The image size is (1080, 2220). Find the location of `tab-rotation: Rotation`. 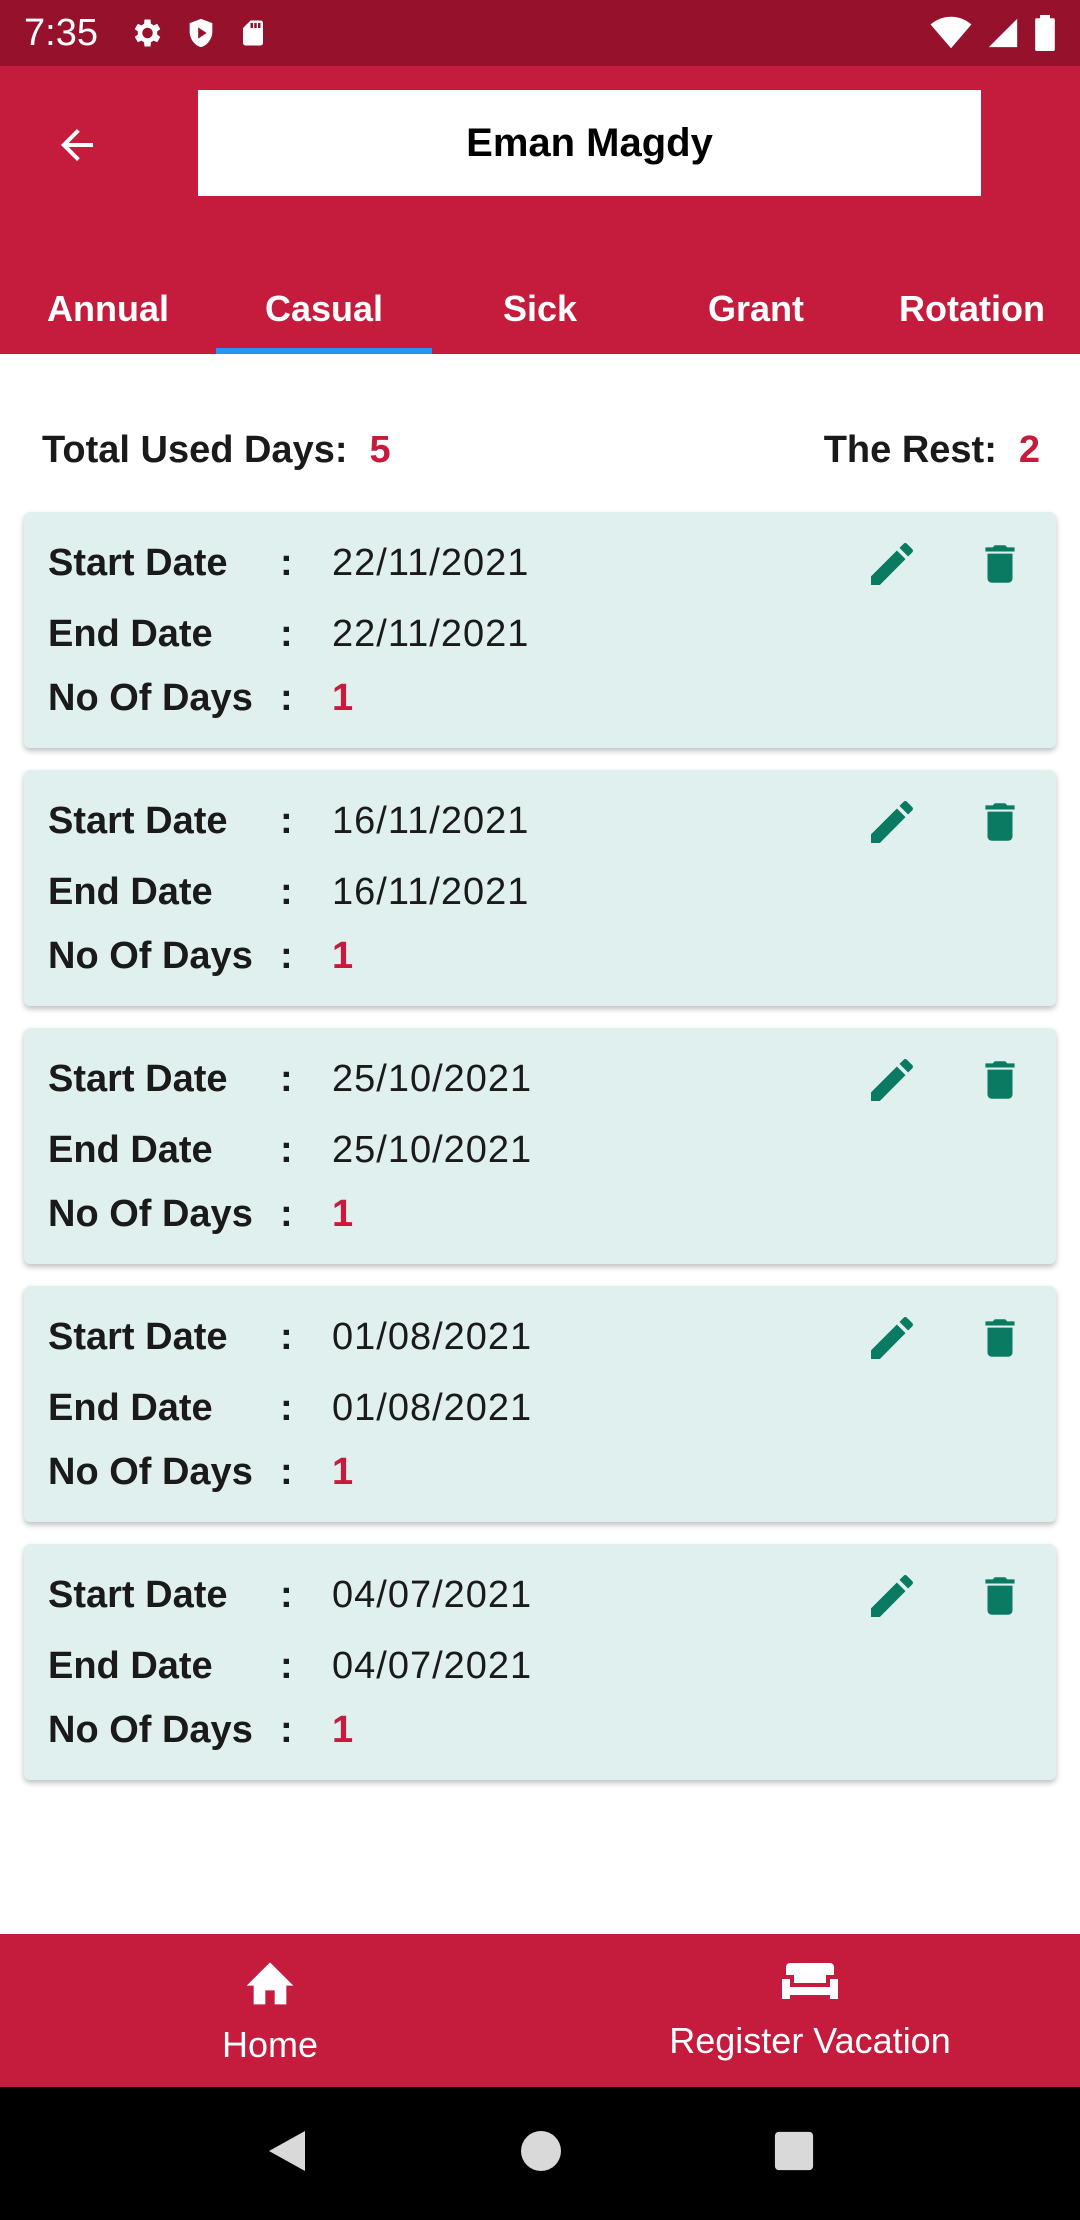

tab-rotation: Rotation is located at coordinates (972, 309).